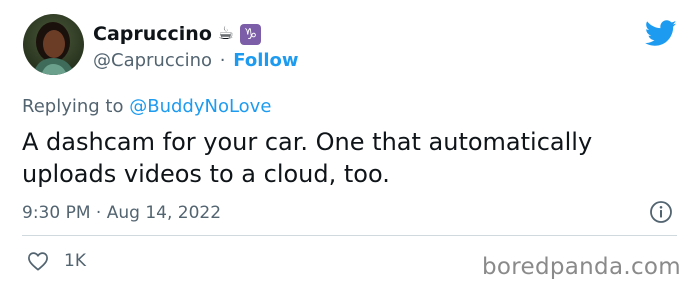 The height and width of the screenshot is (288, 700). I want to click on author-name-row: Capruccino ☕ ♑, so click(177, 34).